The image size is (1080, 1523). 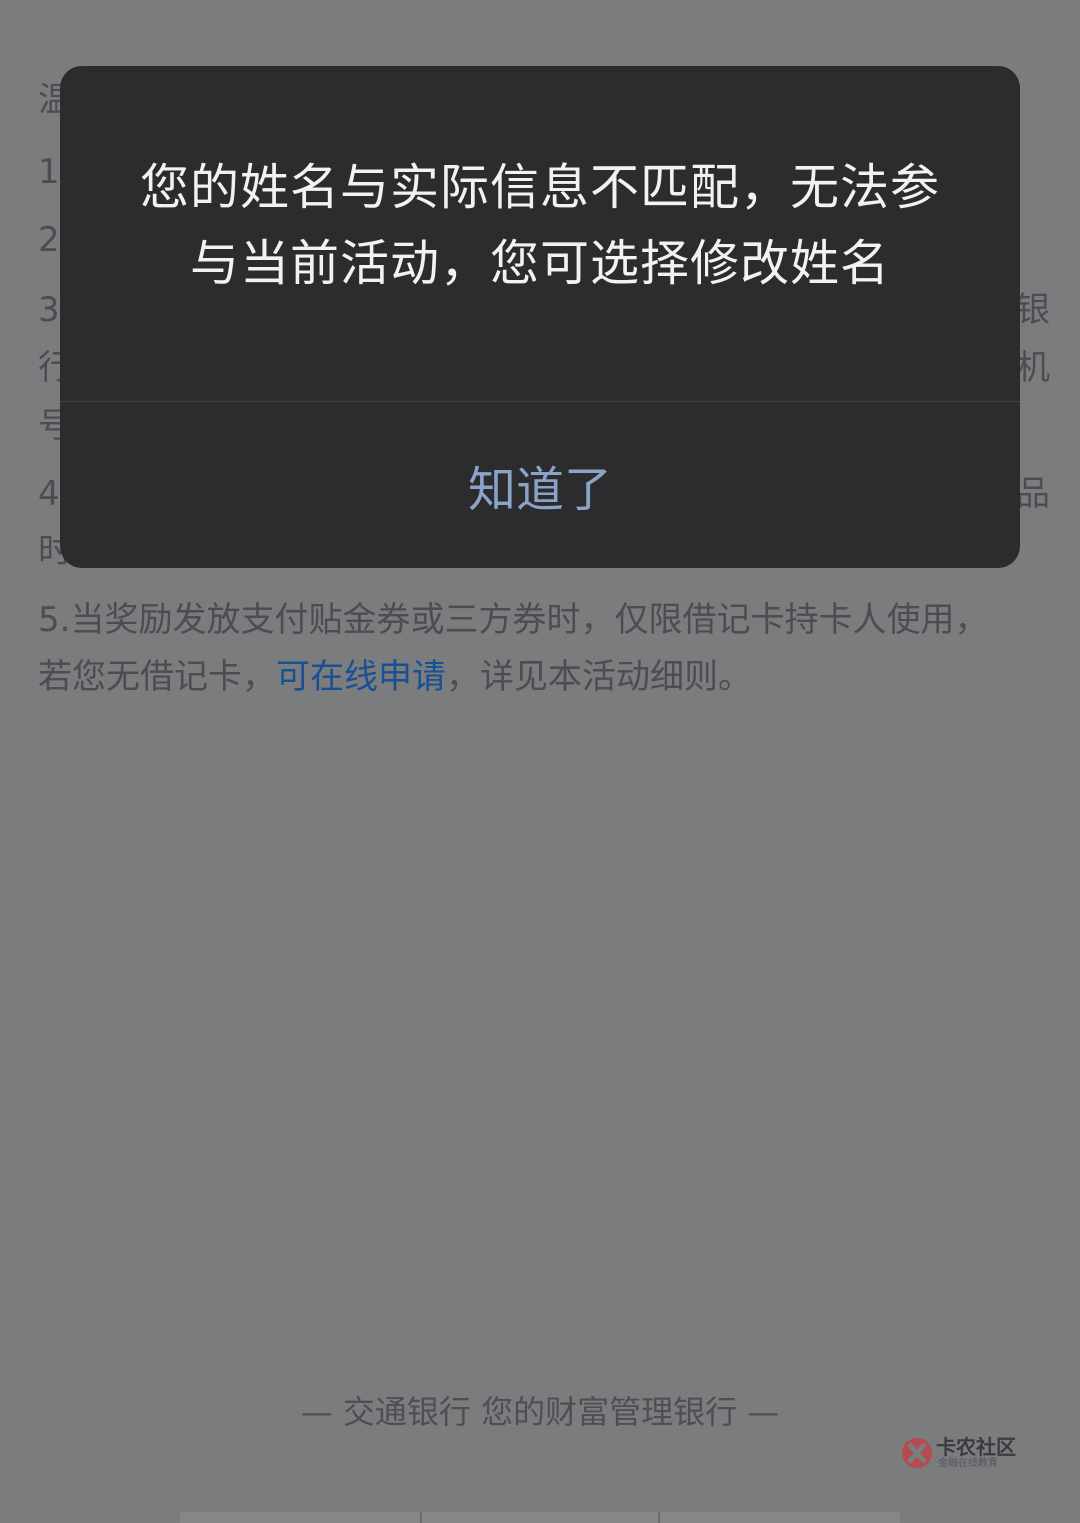 I want to click on watermark-title: 卡农社区, so click(x=976, y=1447).